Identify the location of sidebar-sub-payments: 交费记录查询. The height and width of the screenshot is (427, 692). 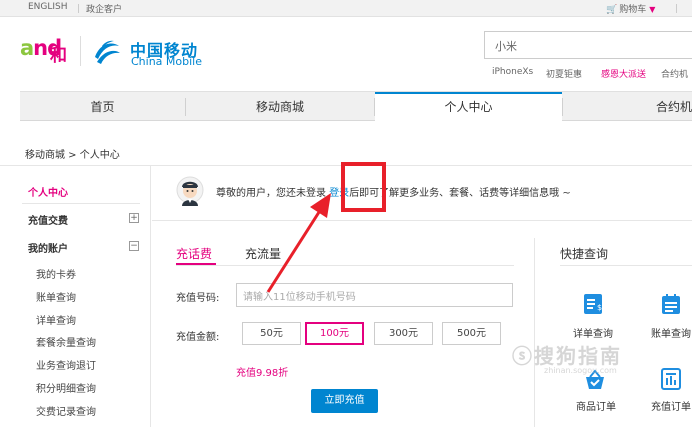
(66, 410).